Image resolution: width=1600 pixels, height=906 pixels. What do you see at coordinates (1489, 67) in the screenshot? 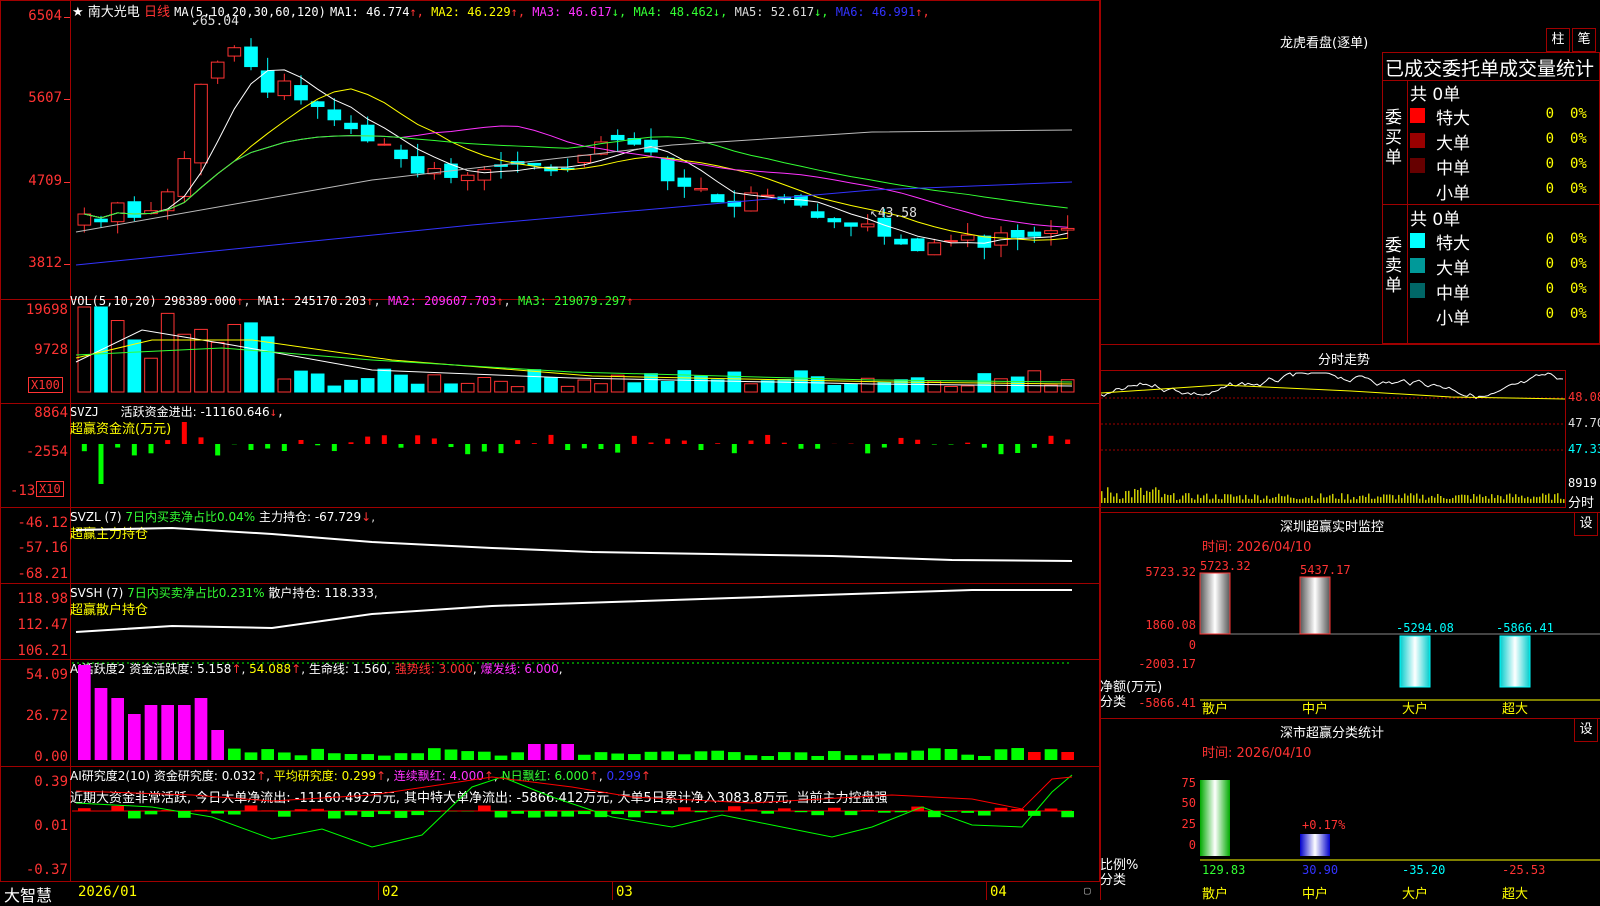
I see `order-stats-title: 已成交委托单成交量统计` at bounding box center [1489, 67].